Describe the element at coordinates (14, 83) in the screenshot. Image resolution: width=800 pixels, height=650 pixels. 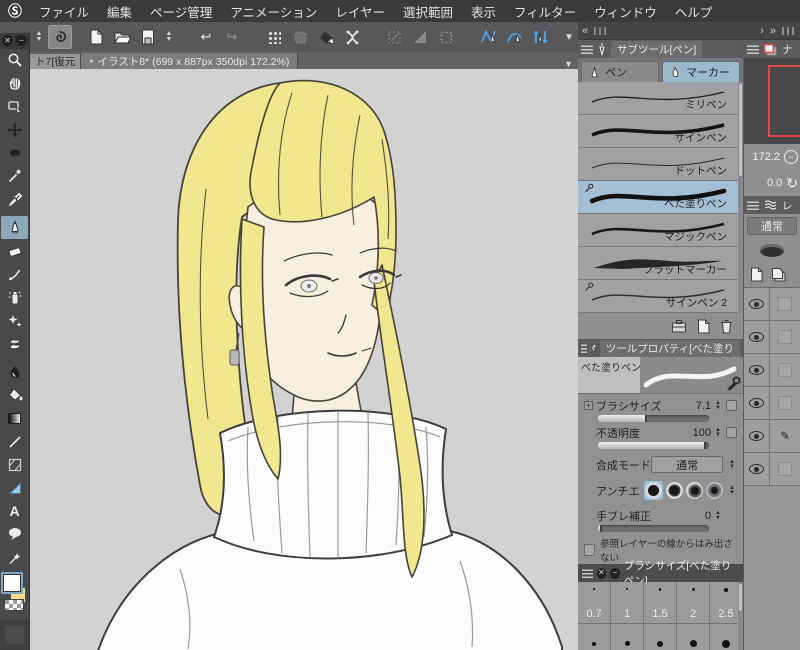
I see `hand-tool` at that location.